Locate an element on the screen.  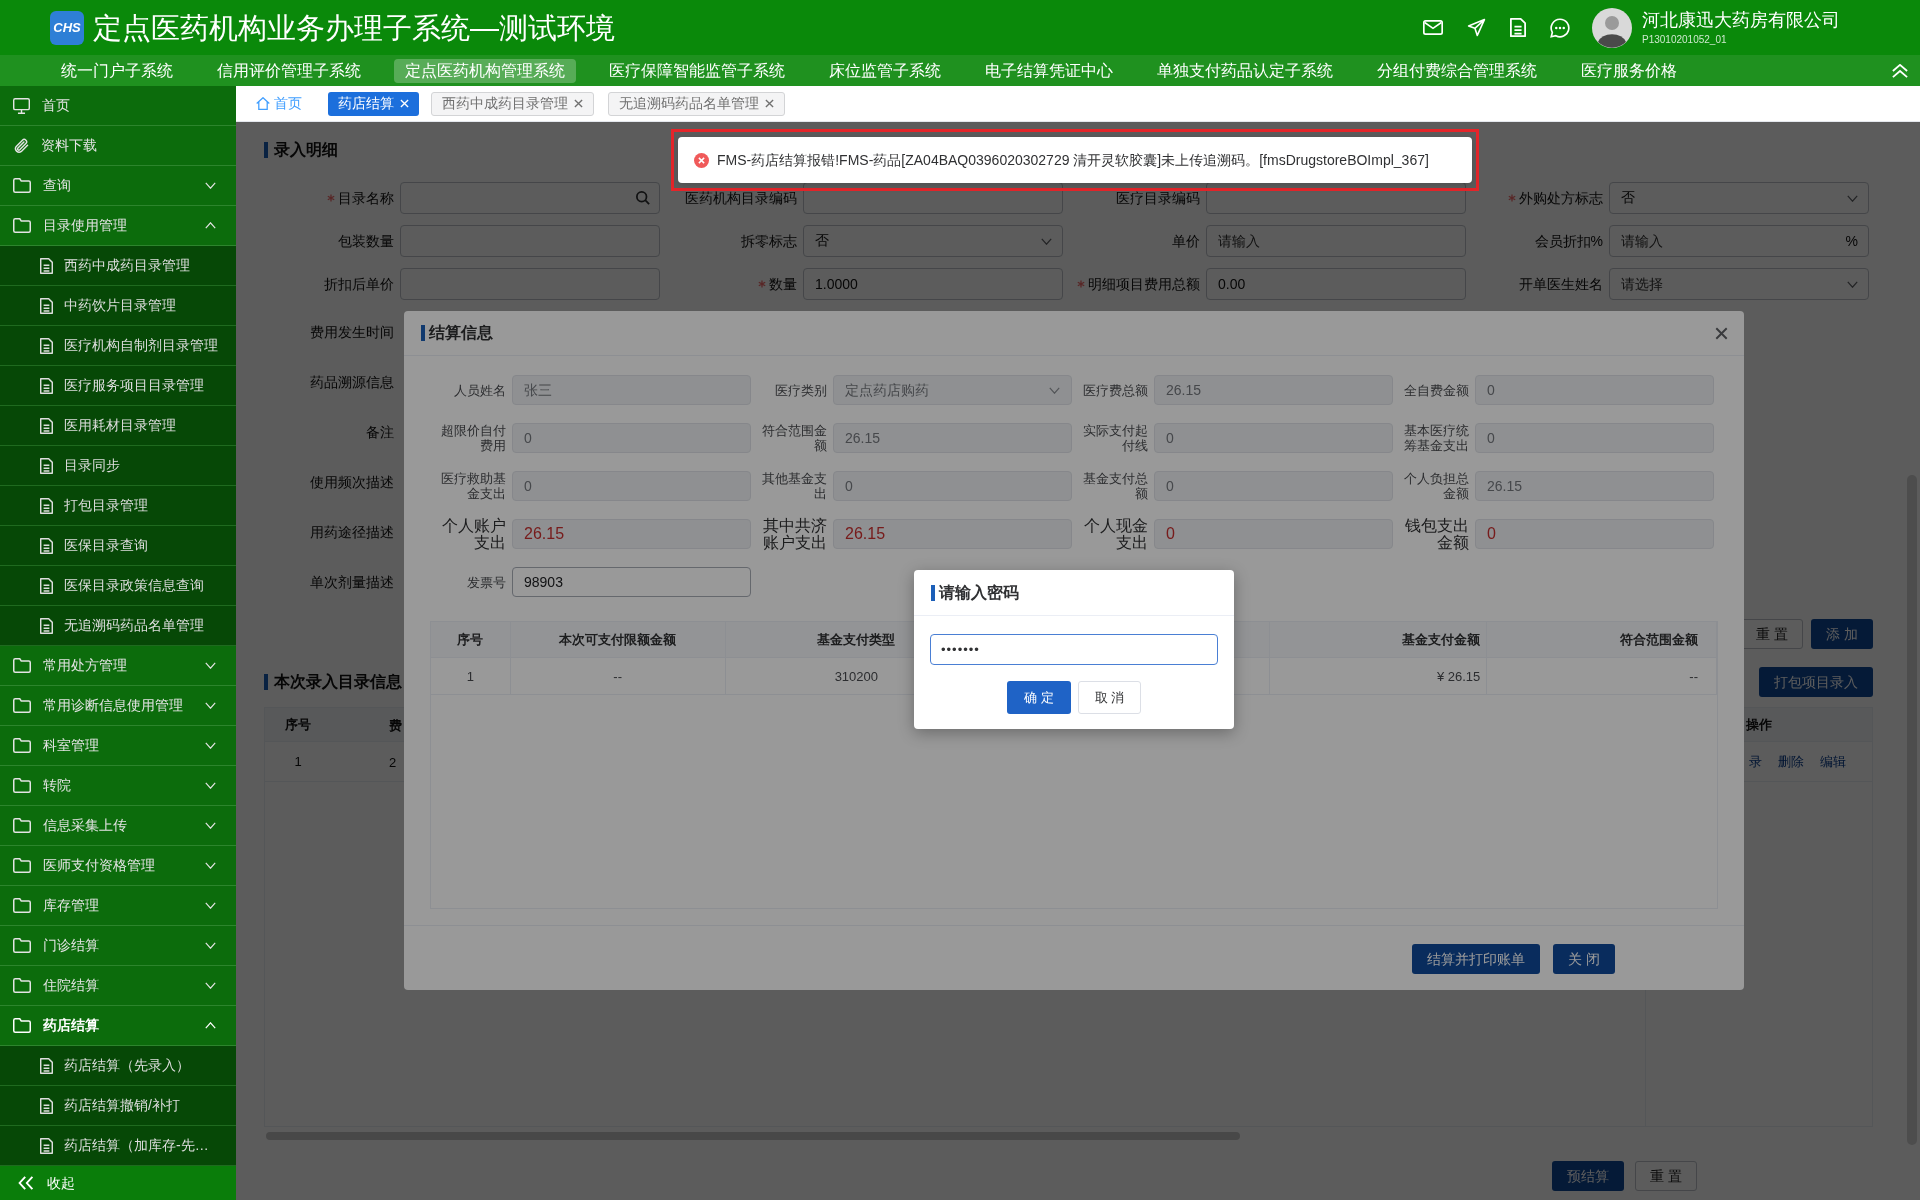
send-icon is located at coordinates (1476, 27).